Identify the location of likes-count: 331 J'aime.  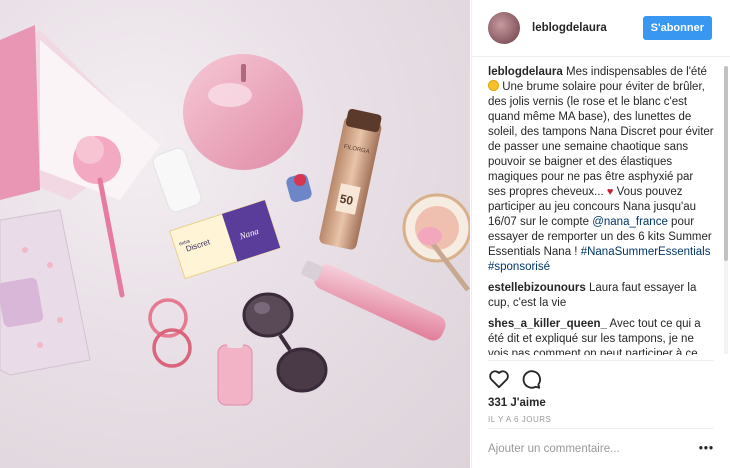
(601, 403).